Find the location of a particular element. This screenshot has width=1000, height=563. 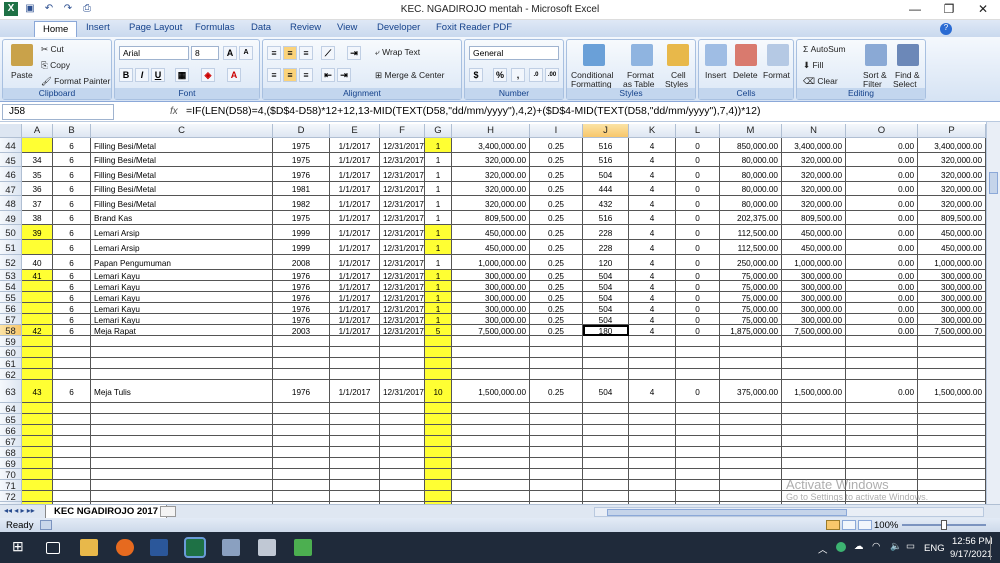

comma-button: , is located at coordinates (518, 75).